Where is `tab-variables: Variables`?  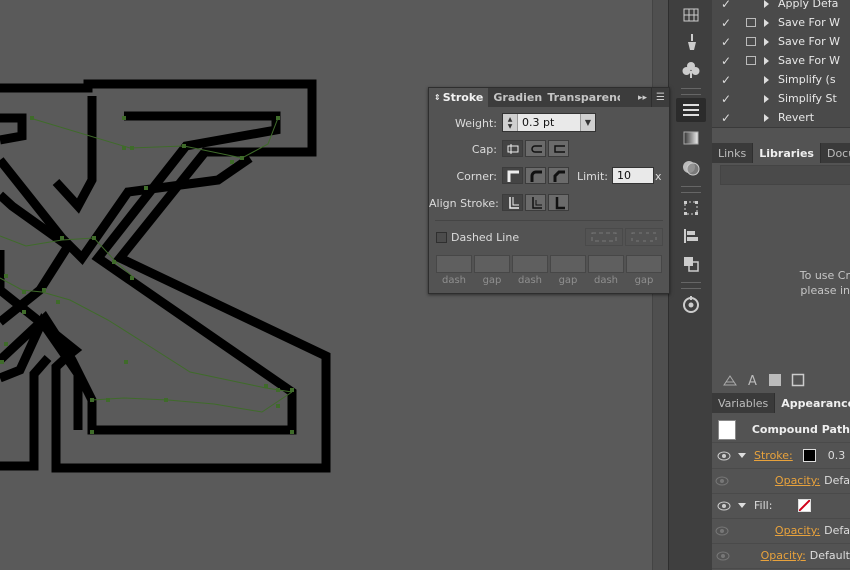 tab-variables: Variables is located at coordinates (744, 403).